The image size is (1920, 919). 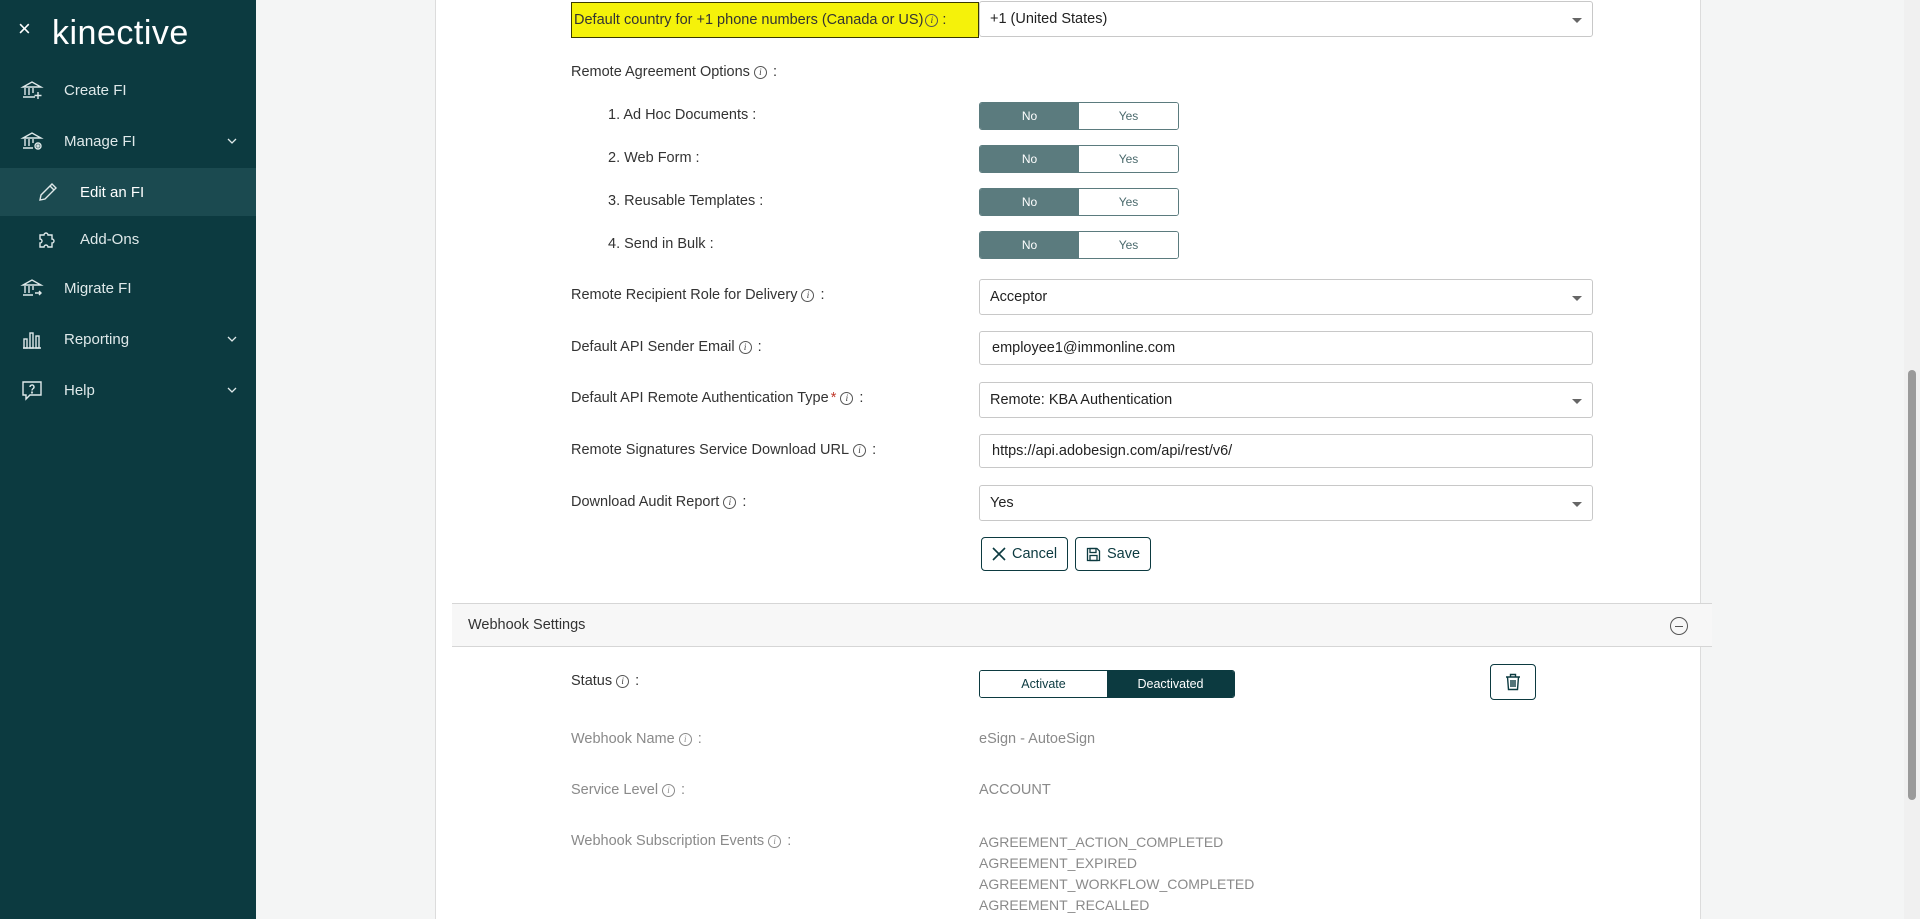 What do you see at coordinates (47, 240) in the screenshot?
I see `puzzle-icon` at bounding box center [47, 240].